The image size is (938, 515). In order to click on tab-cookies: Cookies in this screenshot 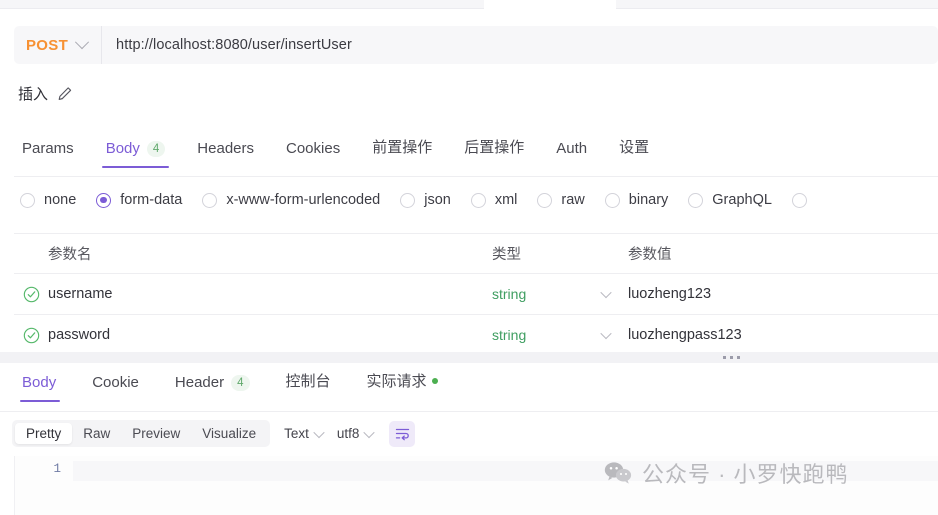, I will do `click(313, 154)`.